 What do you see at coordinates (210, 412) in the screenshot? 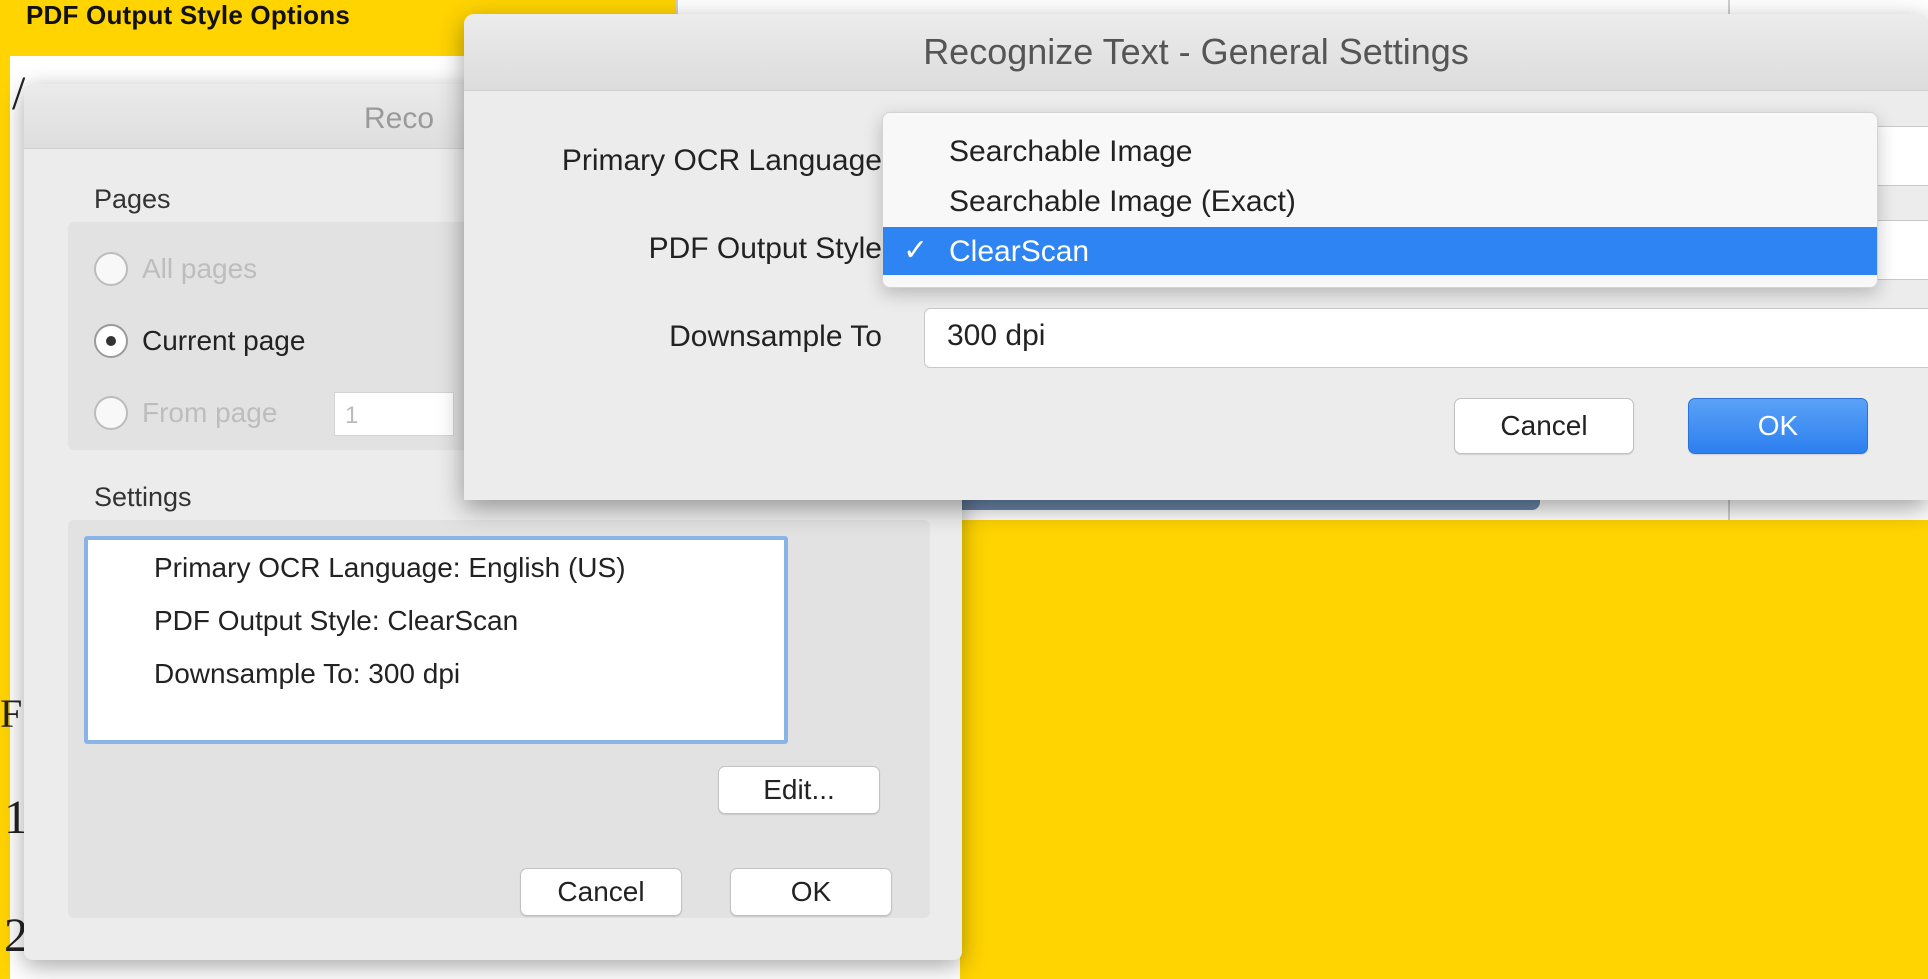
I see `radio-label: From page` at bounding box center [210, 412].